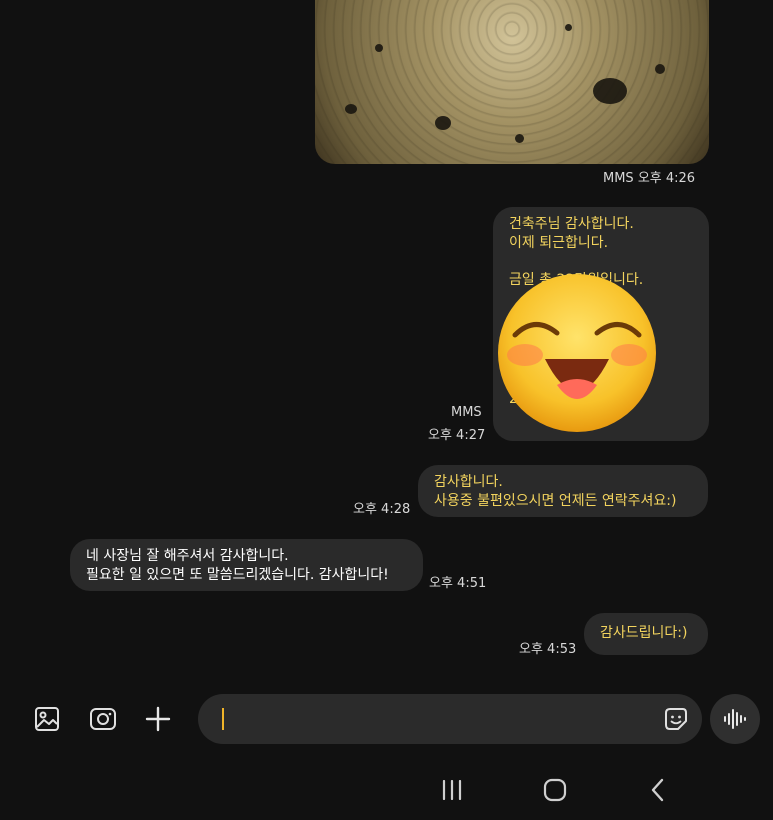 The height and width of the screenshot is (820, 773). What do you see at coordinates (237, 575) in the screenshot?
I see `message-line: 필요한 일 있으면 또 말씀드리겠습니다. 감사합니다!` at bounding box center [237, 575].